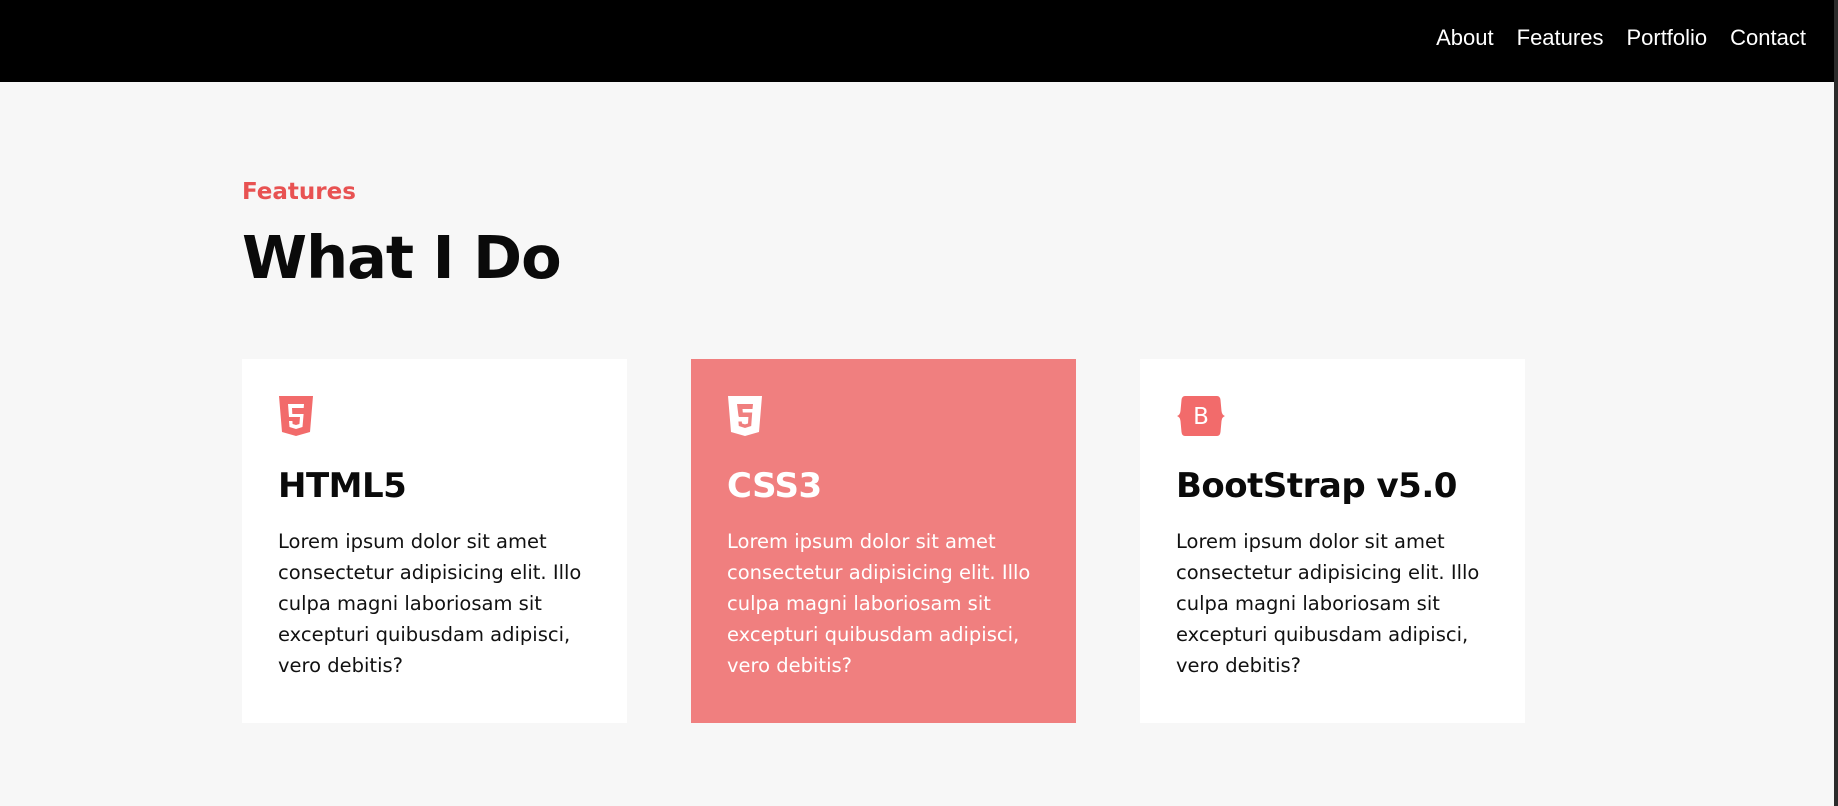 The width and height of the screenshot is (1838, 806). I want to click on nav-link-features: Features, so click(1560, 38).